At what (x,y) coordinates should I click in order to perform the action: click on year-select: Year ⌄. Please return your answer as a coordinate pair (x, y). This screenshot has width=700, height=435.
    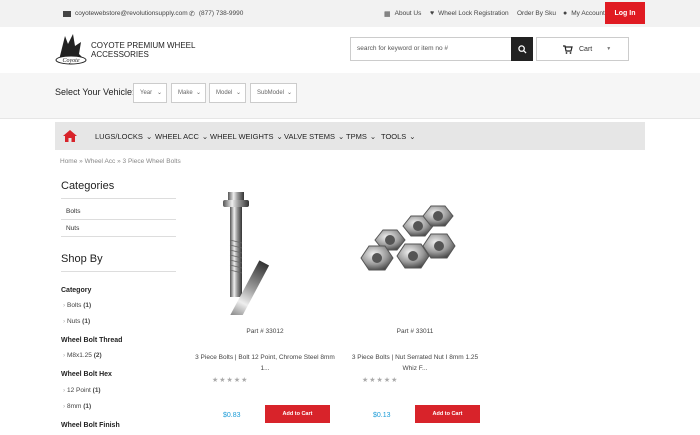
    Looking at the image, I should click on (150, 93).